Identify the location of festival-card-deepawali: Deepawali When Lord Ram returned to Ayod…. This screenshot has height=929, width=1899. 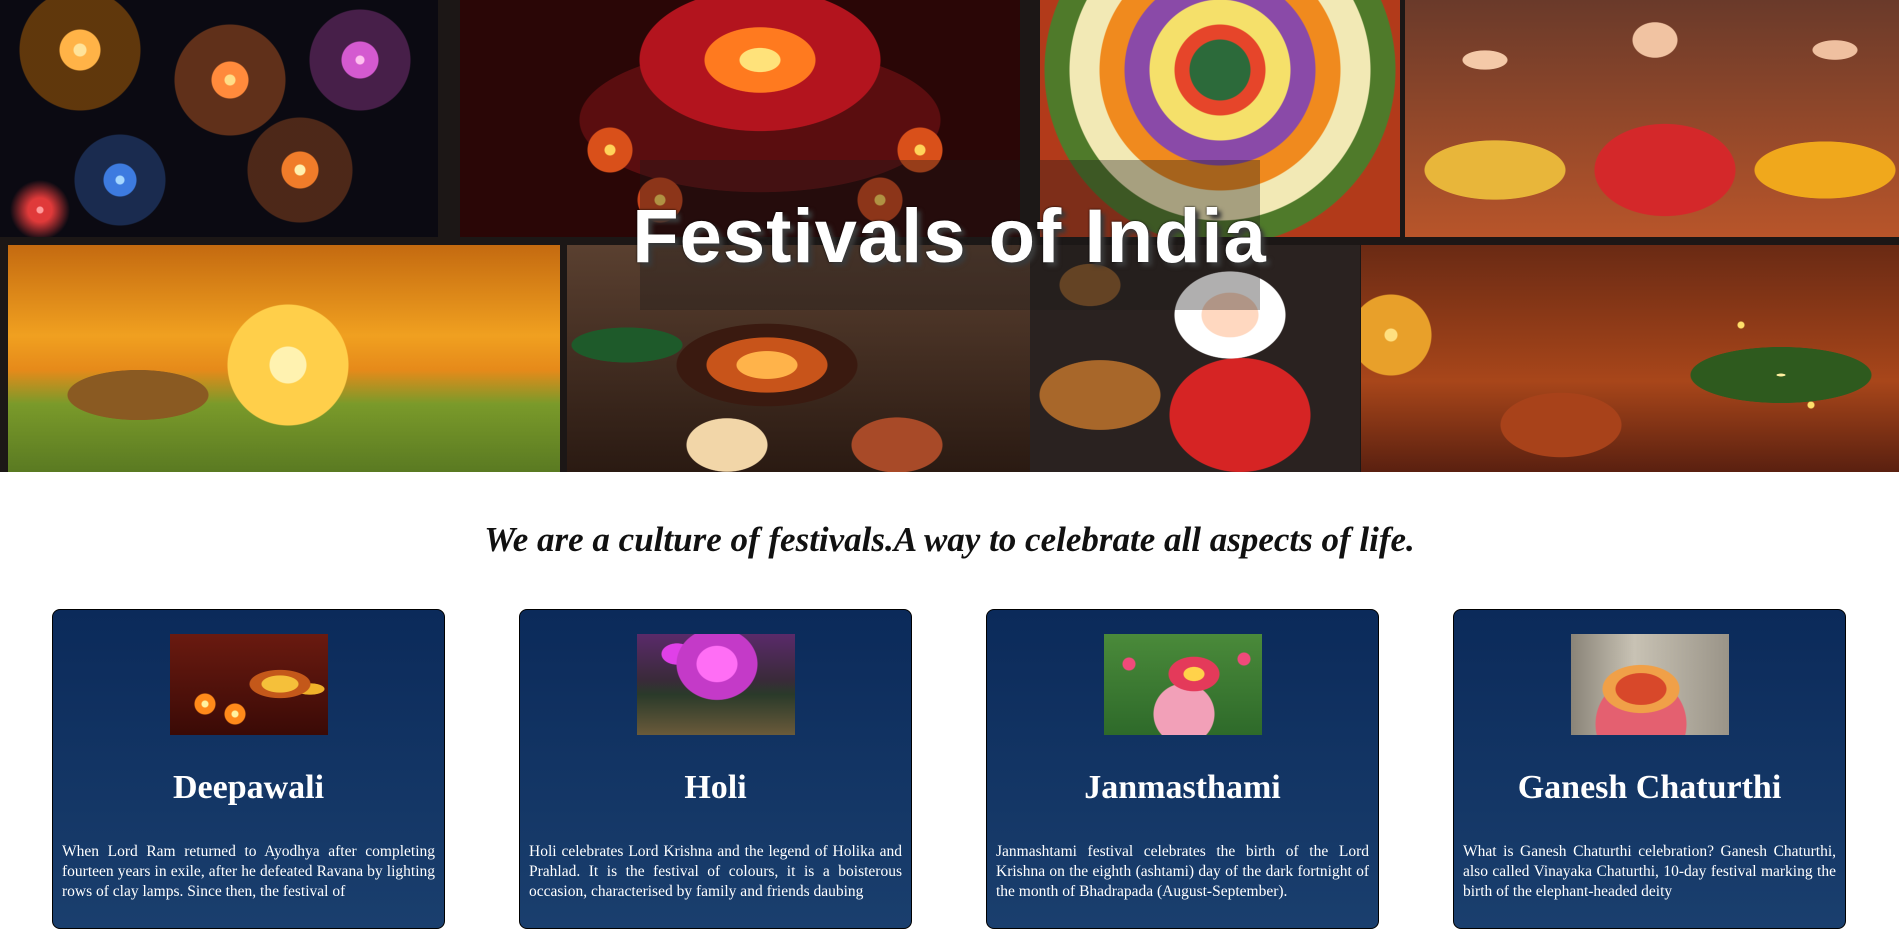
(248, 769).